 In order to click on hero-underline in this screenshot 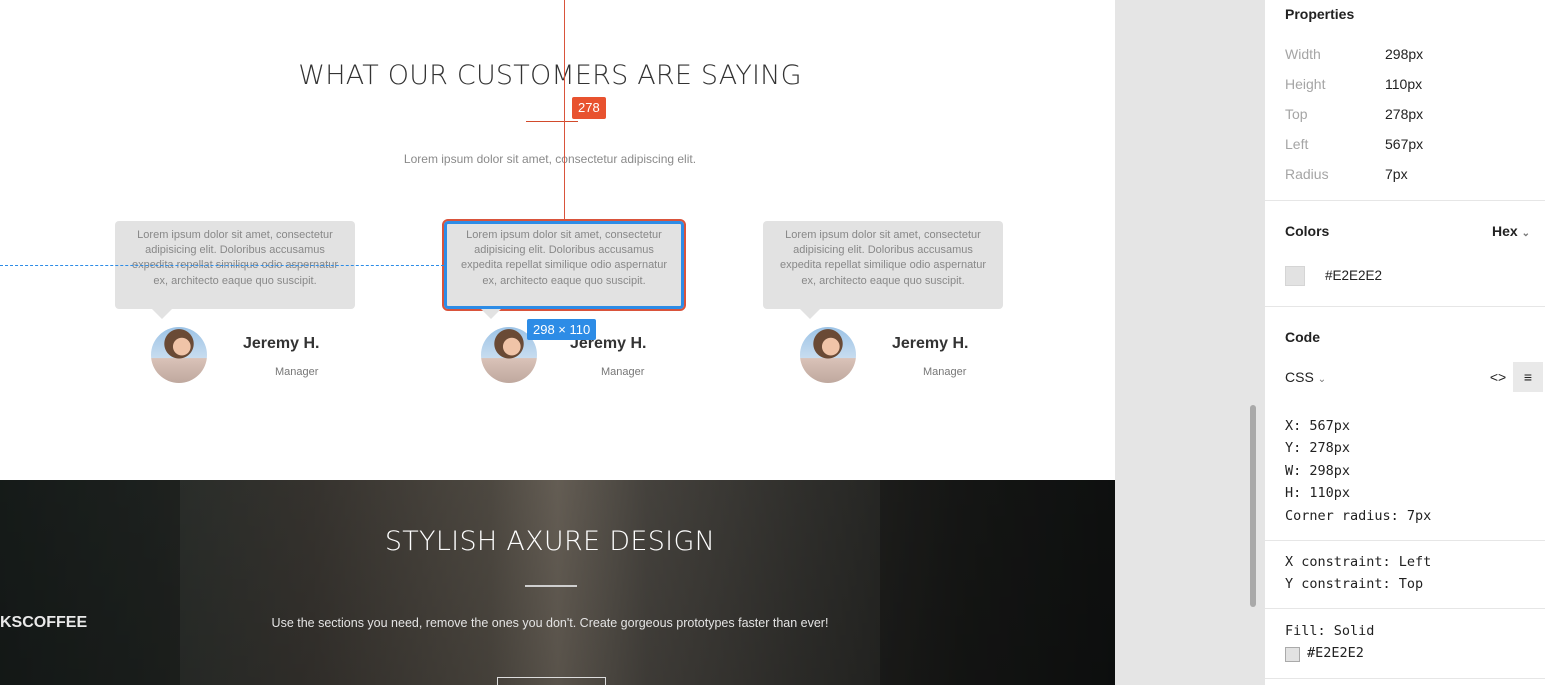, I will do `click(551, 586)`.